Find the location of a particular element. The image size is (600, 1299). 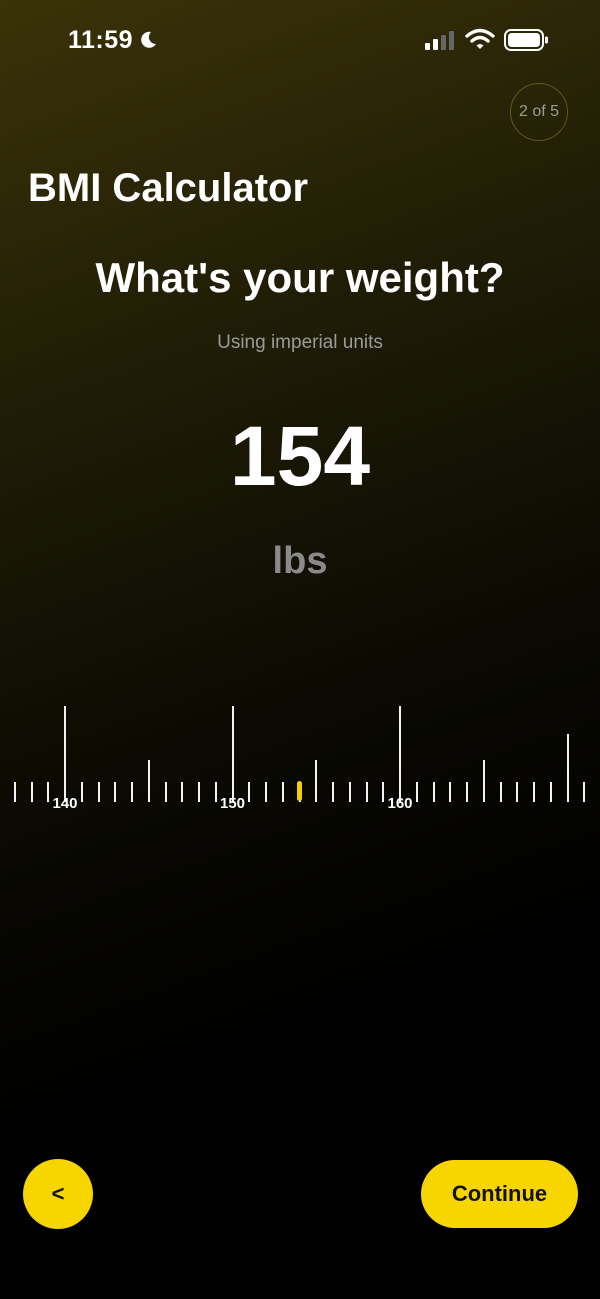

battery-icon is located at coordinates (526, 40).